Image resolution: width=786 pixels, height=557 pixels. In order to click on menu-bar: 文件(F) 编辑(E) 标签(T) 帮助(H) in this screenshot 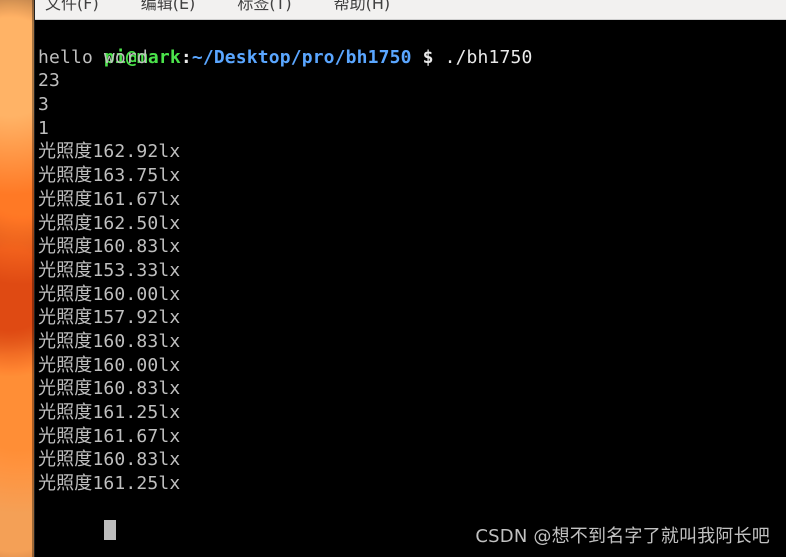, I will do `click(410, 10)`.